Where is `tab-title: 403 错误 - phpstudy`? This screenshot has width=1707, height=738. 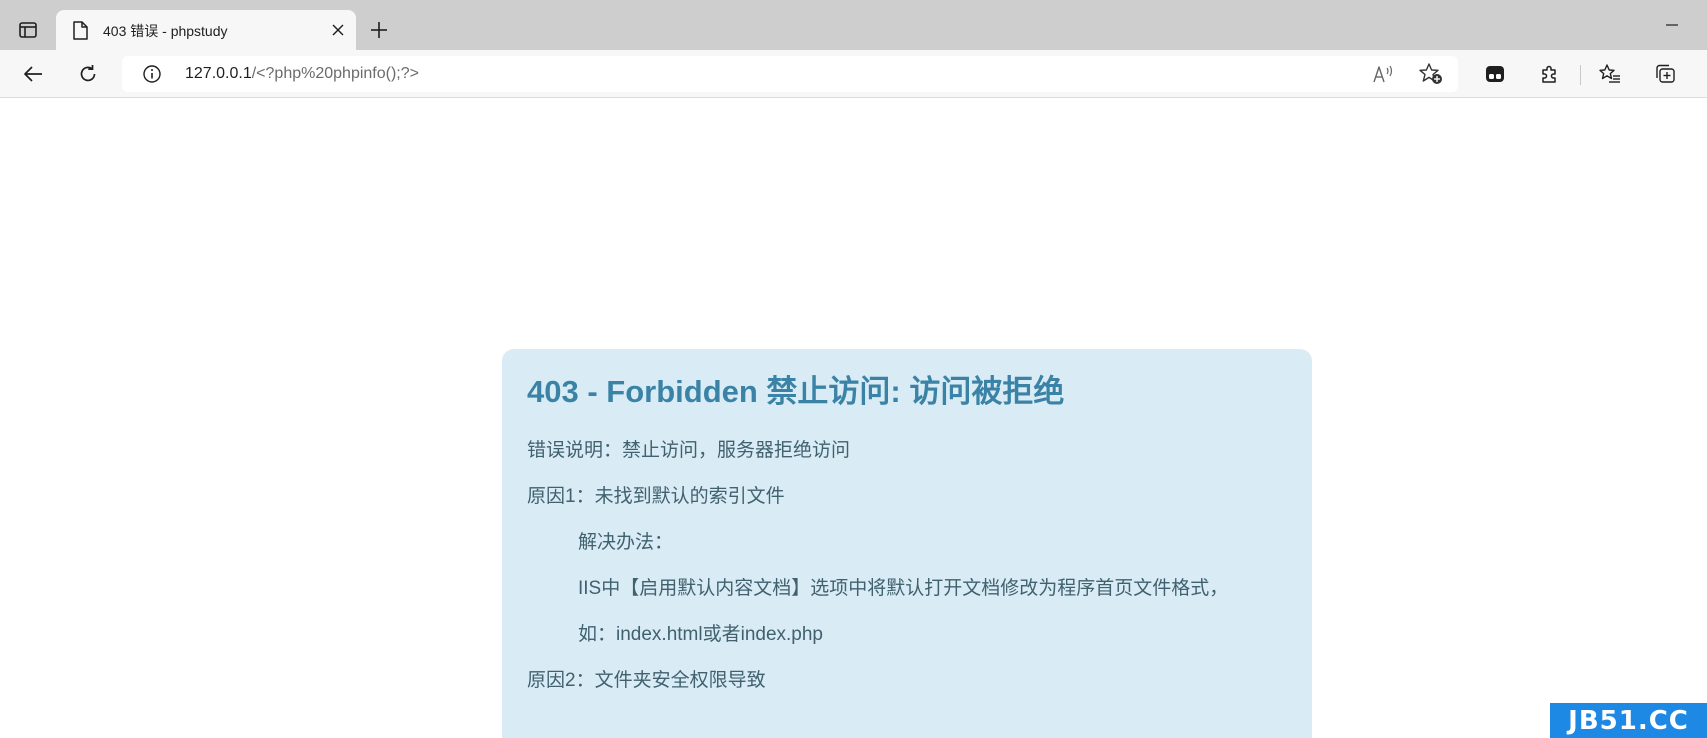 tab-title: 403 错误 - phpstudy is located at coordinates (165, 31).